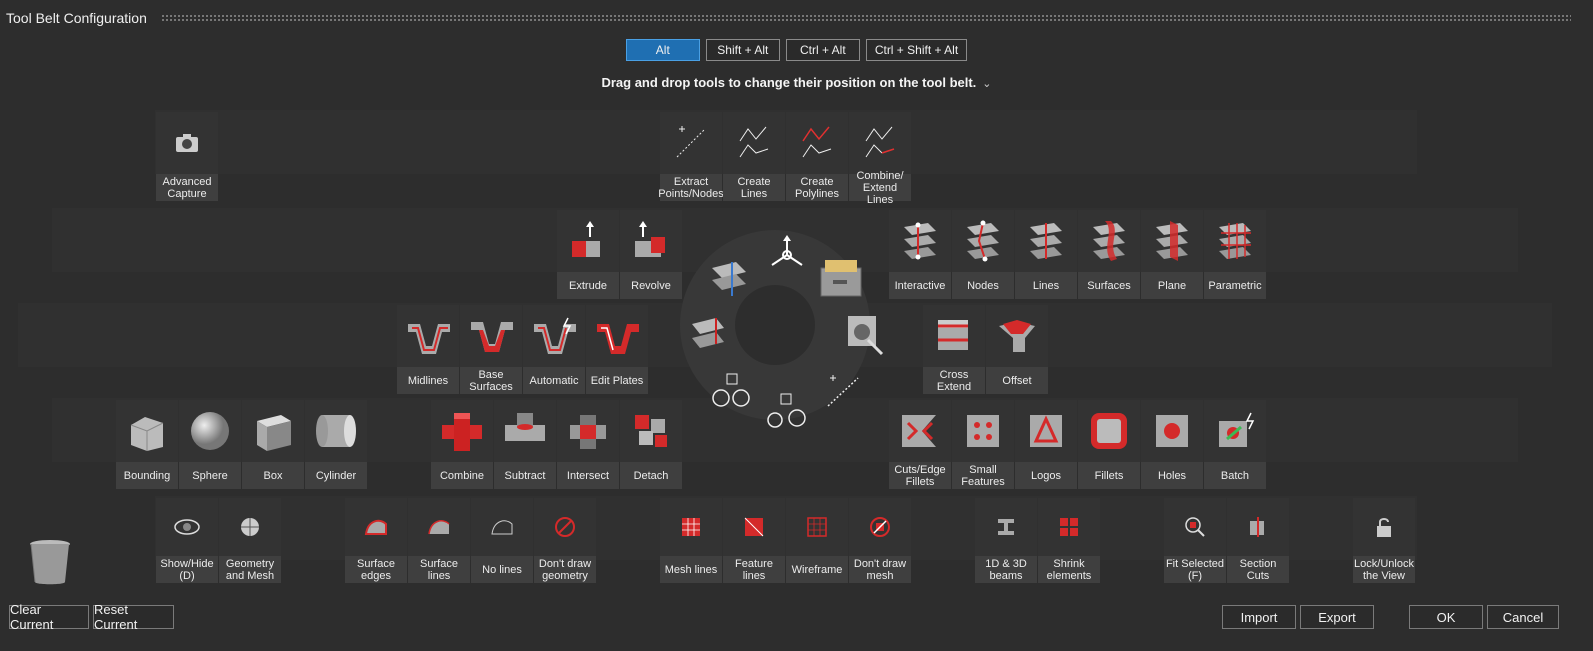 The height and width of the screenshot is (651, 1593). Describe the element at coordinates (250, 527) in the screenshot. I see `geometry-mesh-icon` at that location.